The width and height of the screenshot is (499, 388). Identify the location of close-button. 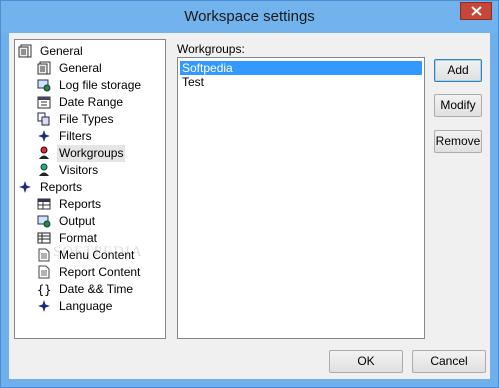
(476, 11).